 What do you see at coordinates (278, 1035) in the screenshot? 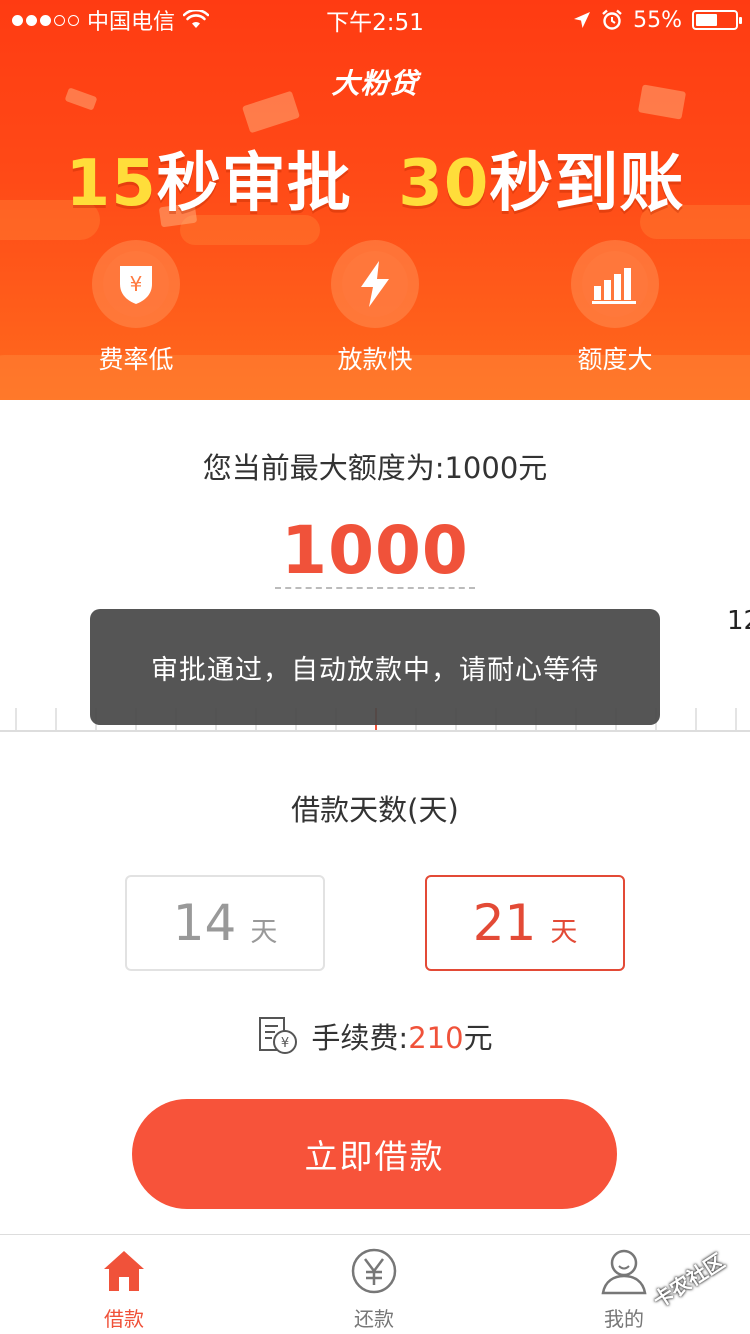
I see `fee-receipt-icon: ¥` at bounding box center [278, 1035].